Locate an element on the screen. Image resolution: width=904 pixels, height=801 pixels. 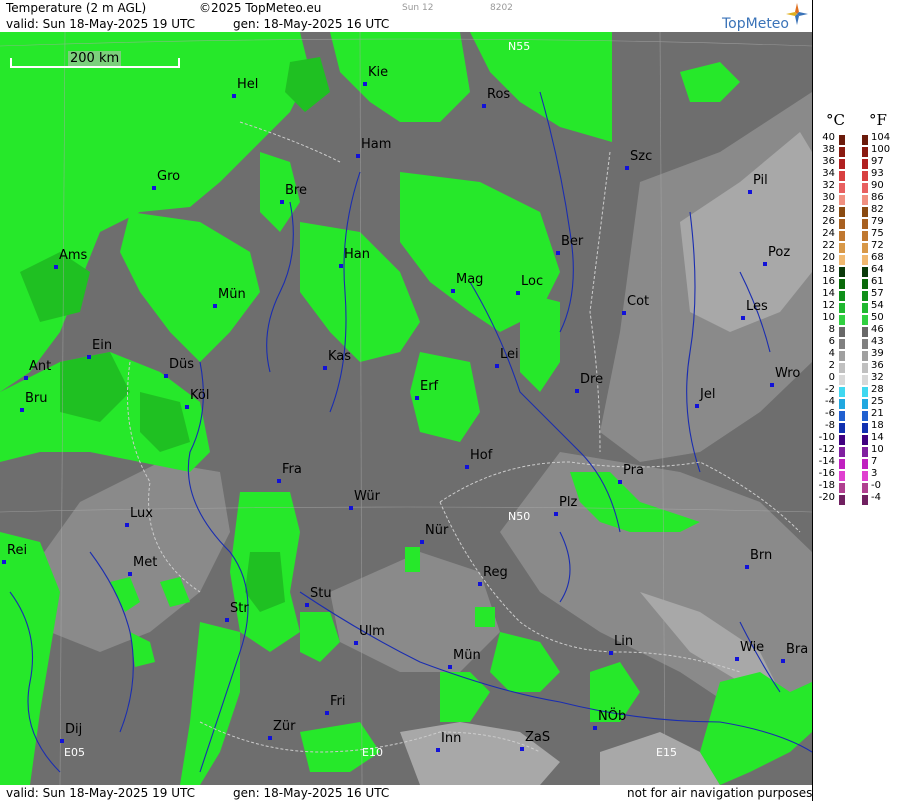
city-label-reg: Reg is located at coordinates (495, 572).